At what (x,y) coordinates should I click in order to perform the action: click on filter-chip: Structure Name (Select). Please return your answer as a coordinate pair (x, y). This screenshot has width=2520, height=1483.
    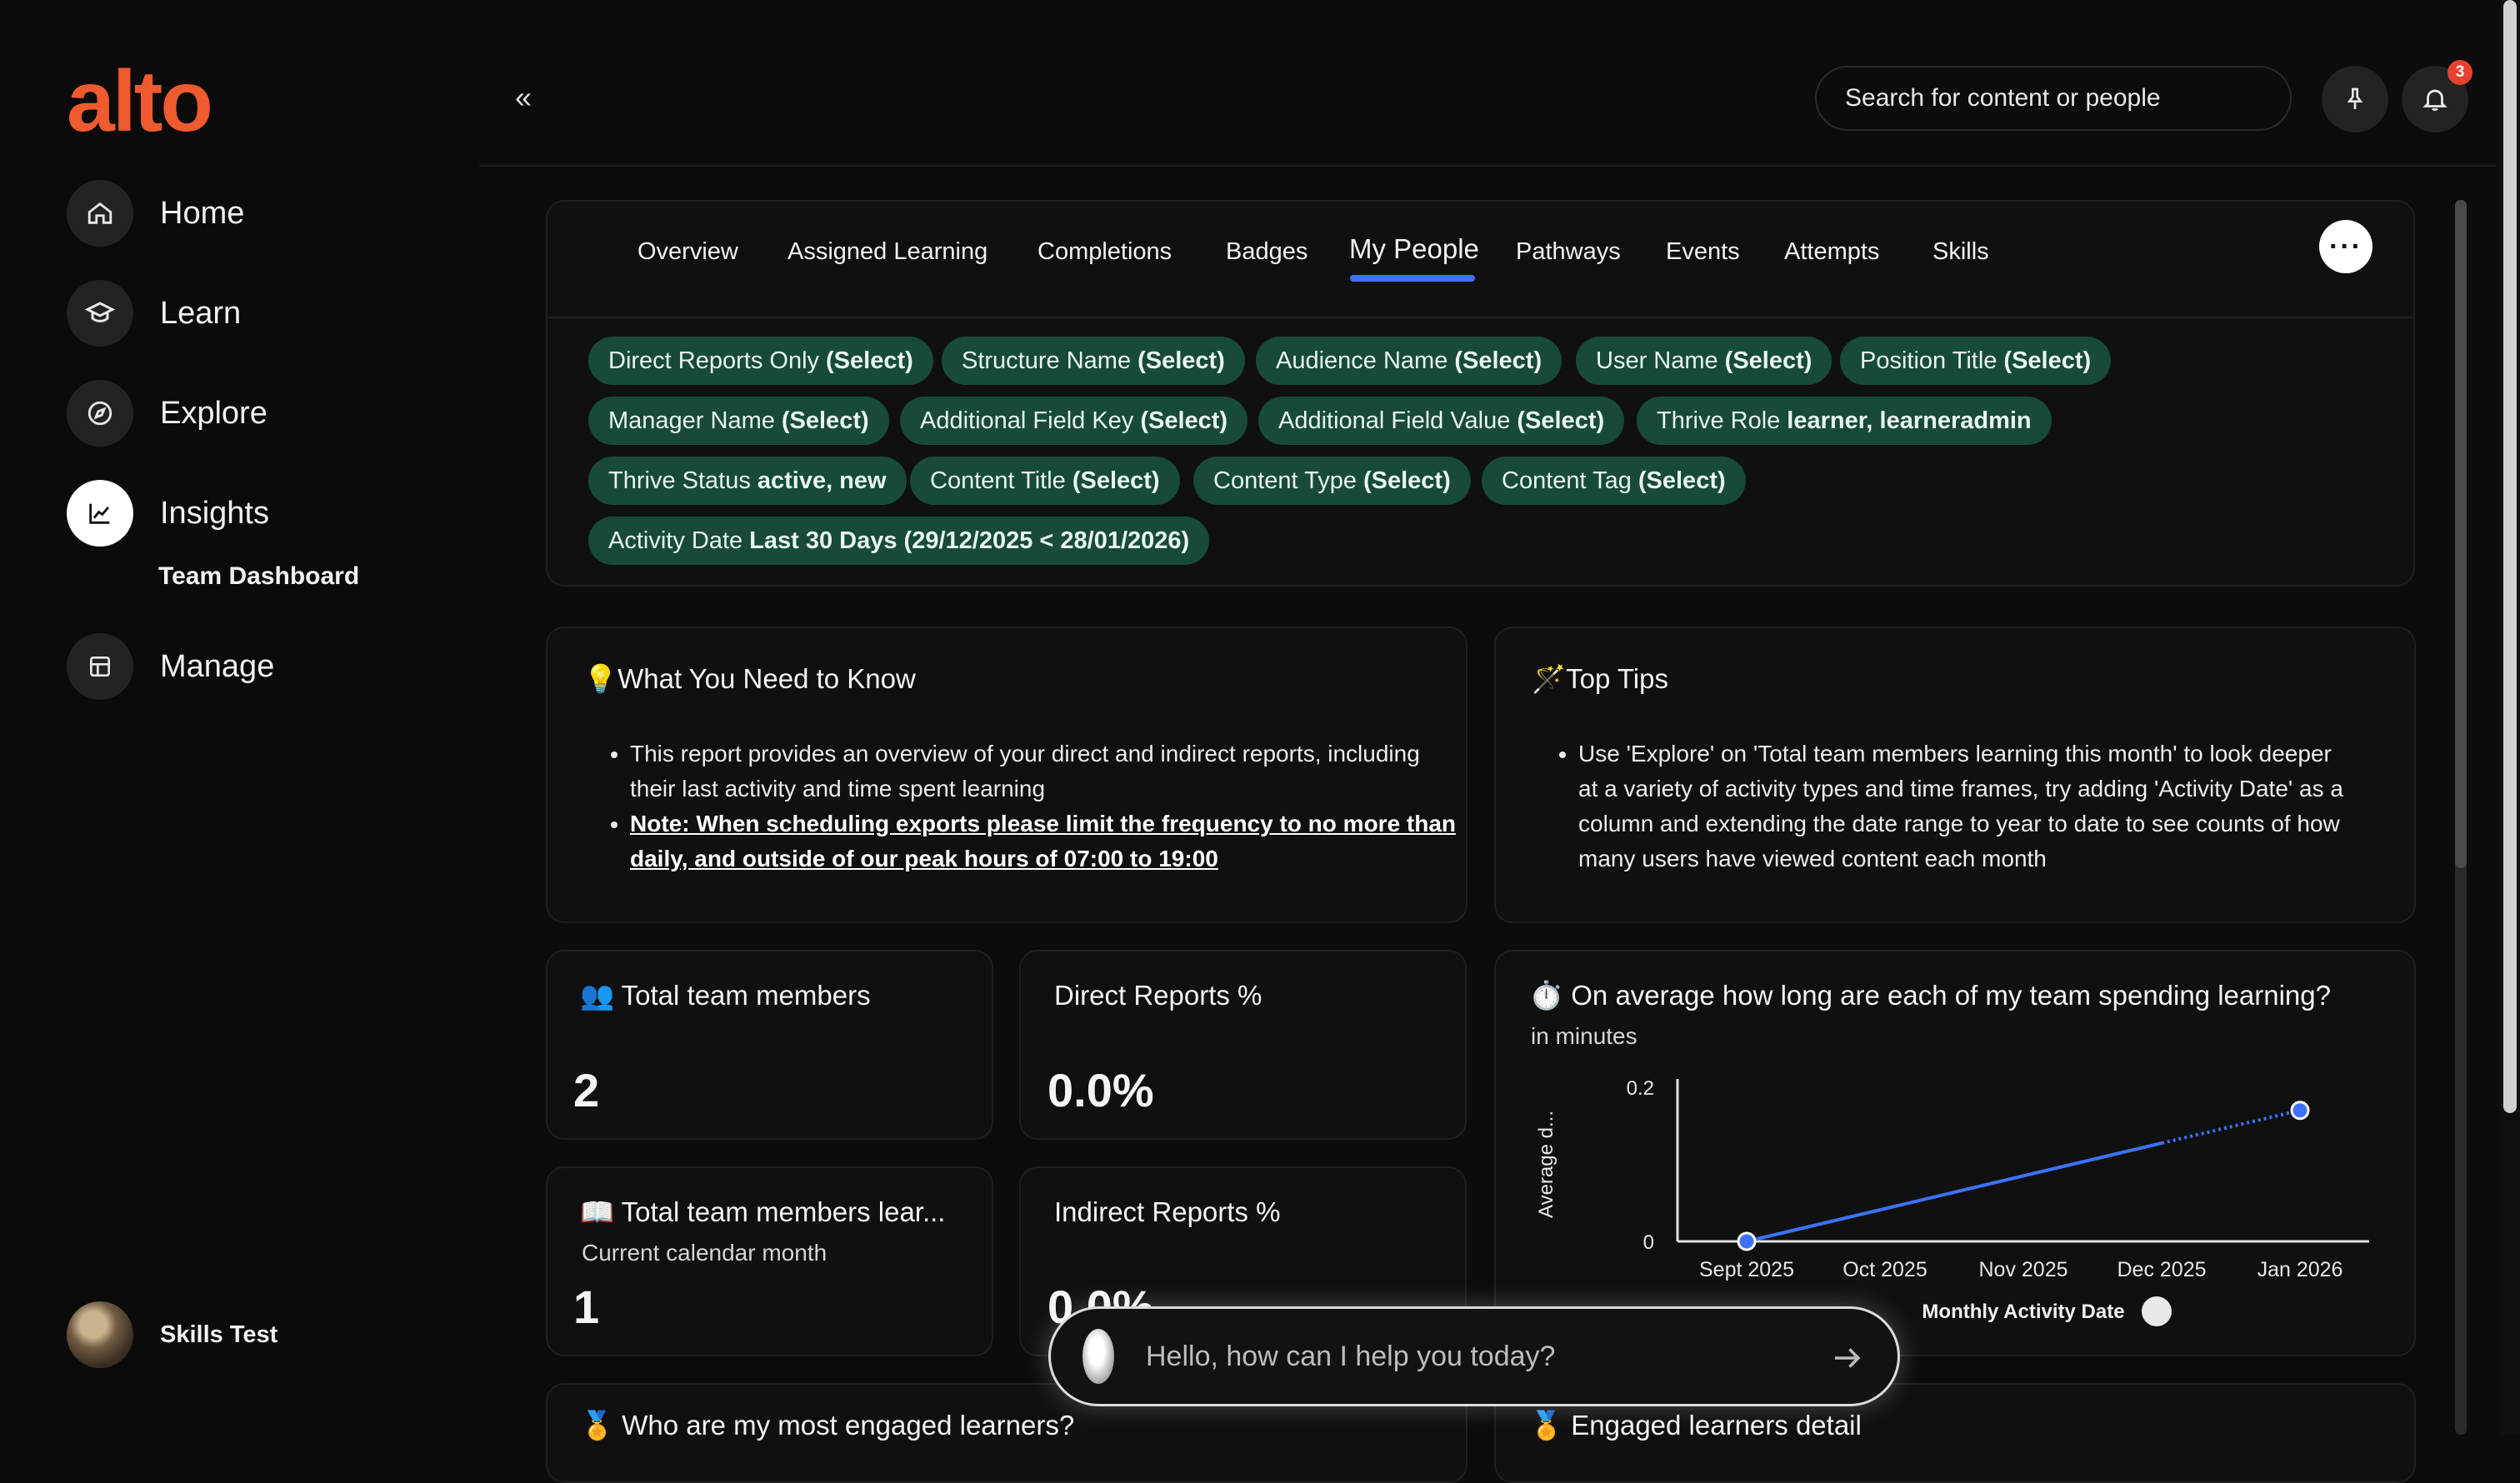
    Looking at the image, I should click on (1093, 361).